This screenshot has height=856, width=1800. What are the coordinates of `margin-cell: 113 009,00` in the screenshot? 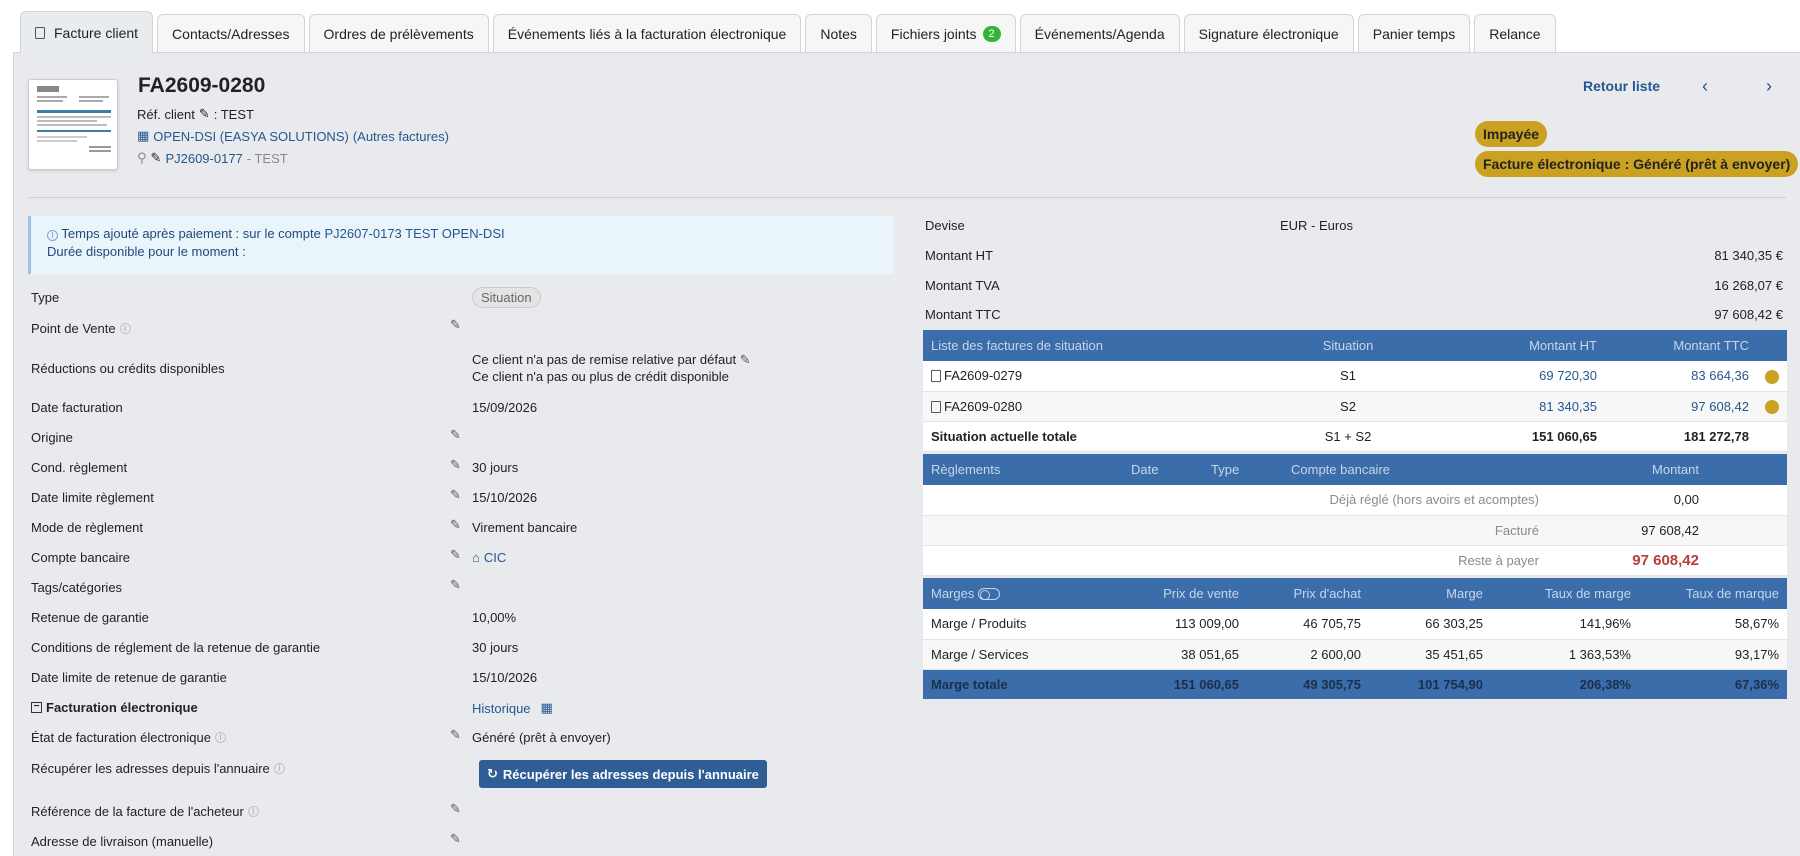 It's located at (1185, 624).